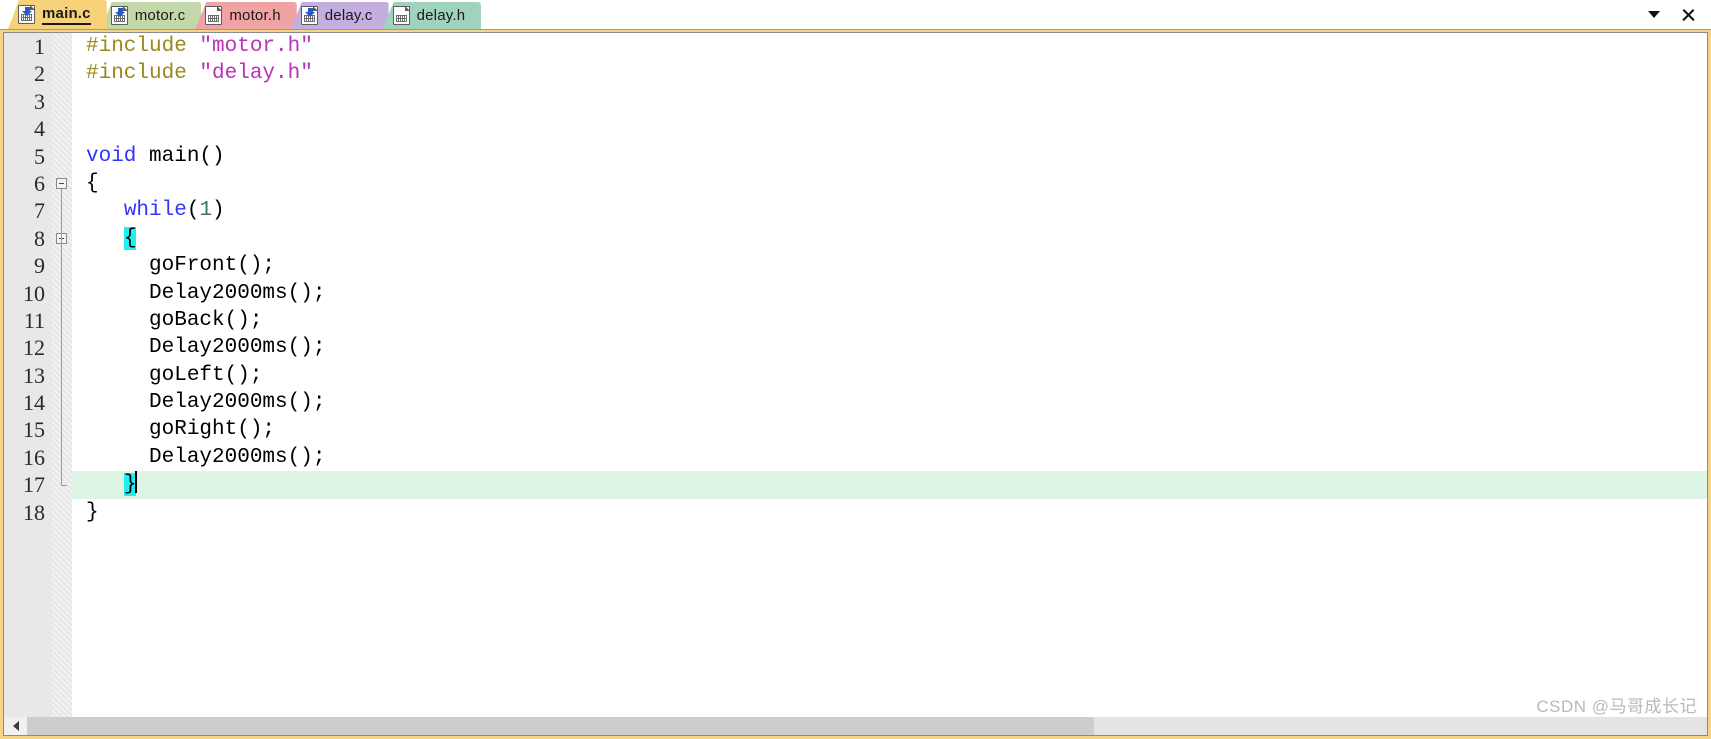 This screenshot has width=1711, height=739. I want to click on scrollbar-thumb, so click(560, 726).